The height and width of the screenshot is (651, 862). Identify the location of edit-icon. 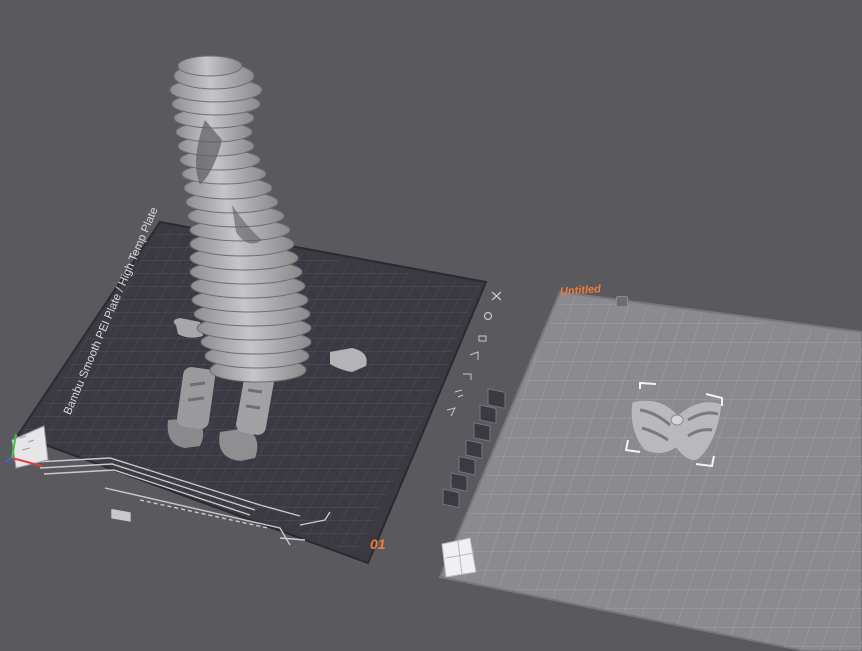
(622, 301).